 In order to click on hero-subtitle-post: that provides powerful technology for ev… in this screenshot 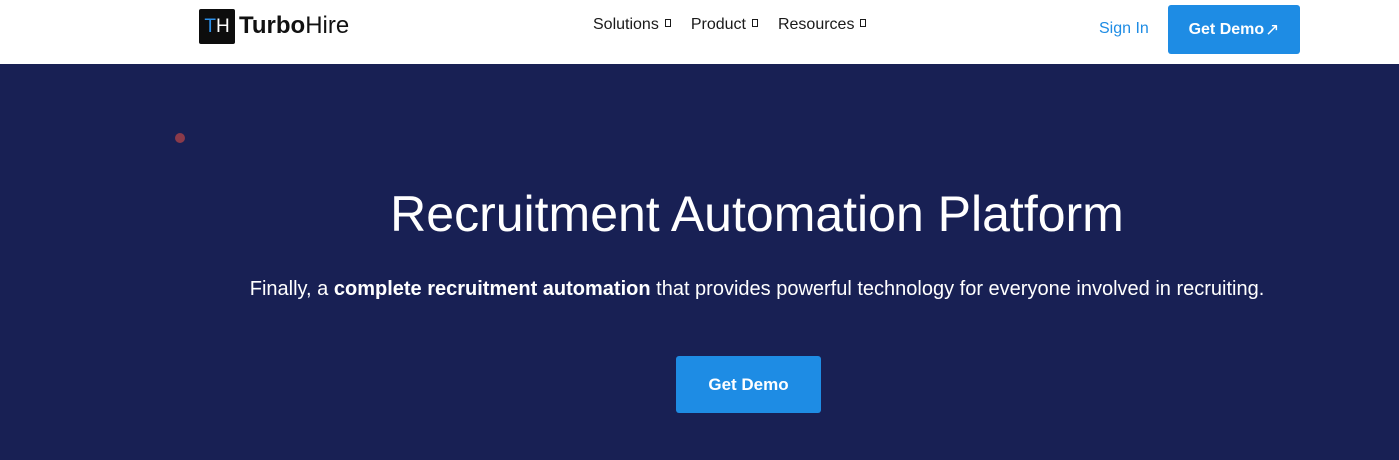, I will do `click(957, 289)`.